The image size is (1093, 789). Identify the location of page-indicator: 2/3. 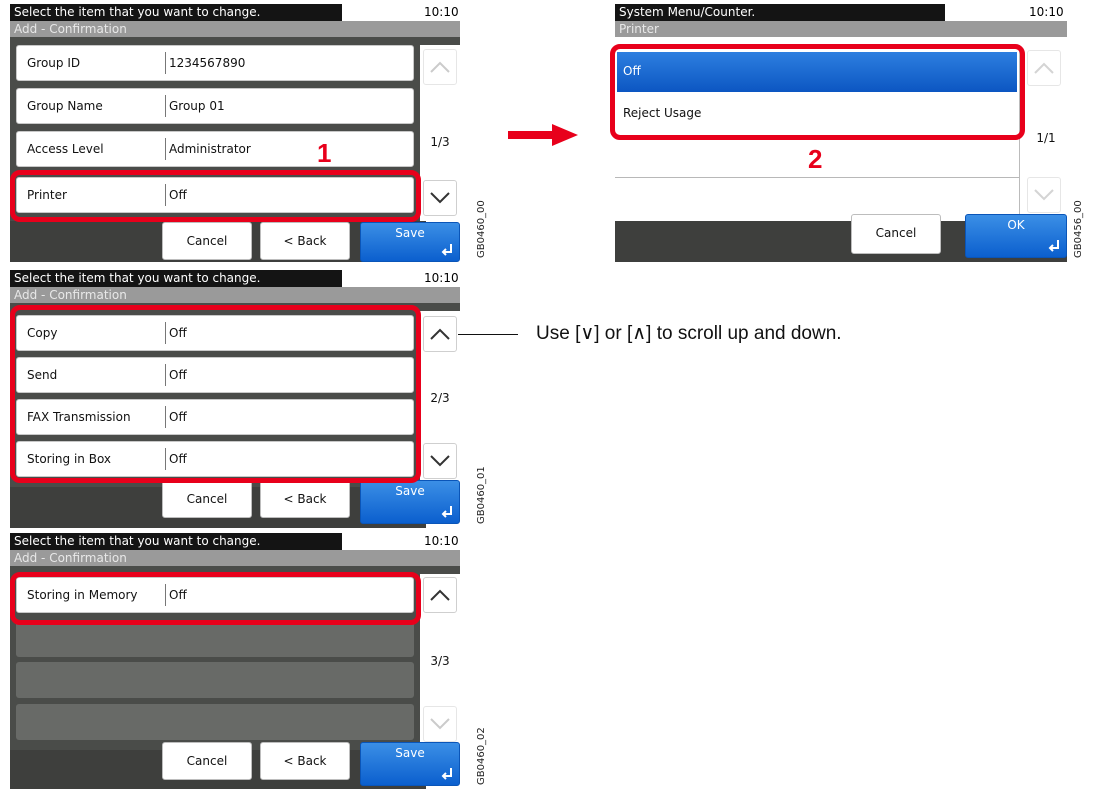
(440, 398).